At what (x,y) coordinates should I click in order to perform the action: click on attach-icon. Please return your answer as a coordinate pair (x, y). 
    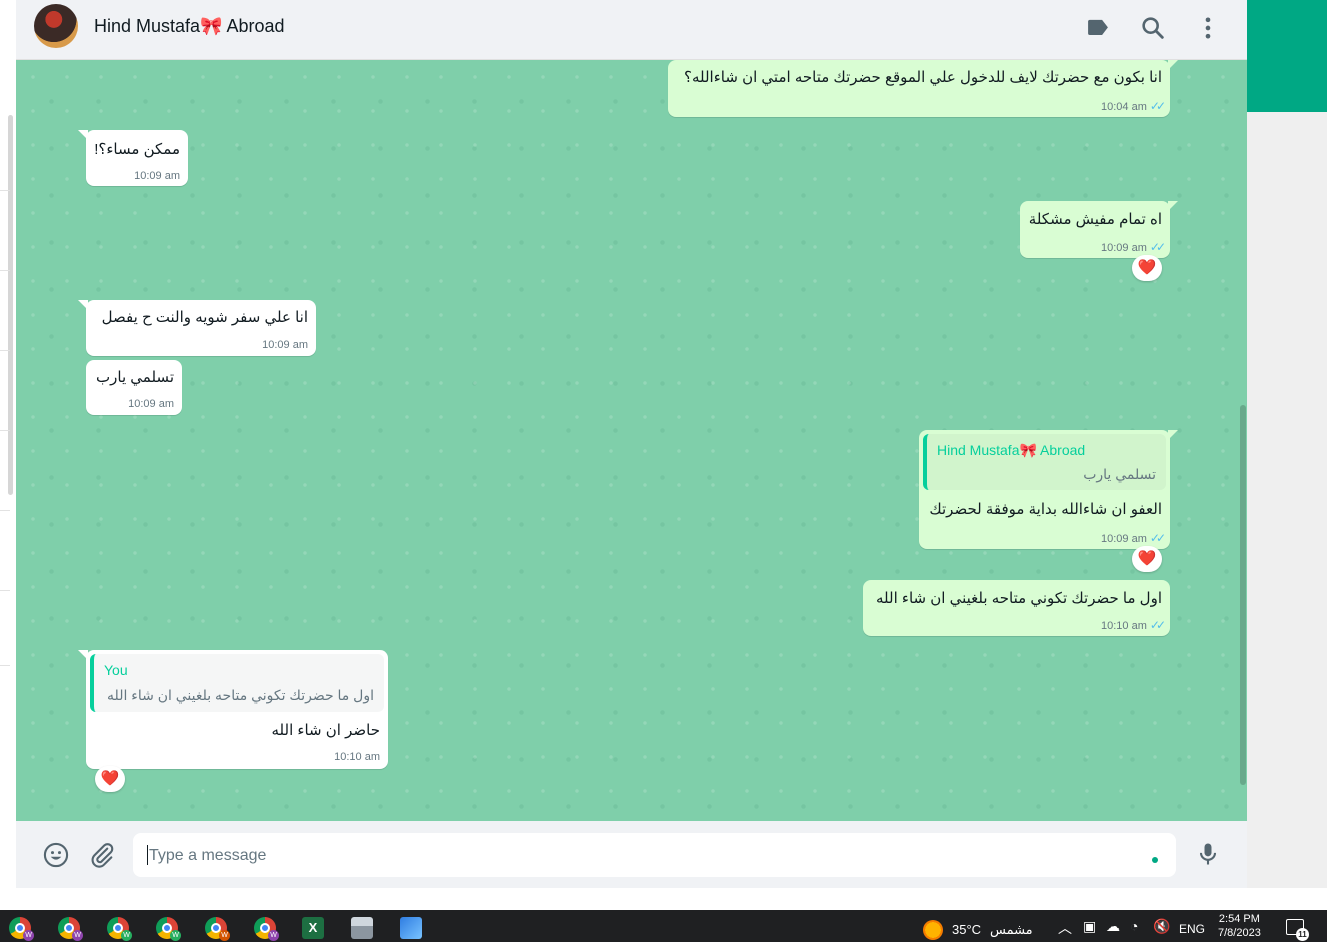
    Looking at the image, I should click on (102, 857).